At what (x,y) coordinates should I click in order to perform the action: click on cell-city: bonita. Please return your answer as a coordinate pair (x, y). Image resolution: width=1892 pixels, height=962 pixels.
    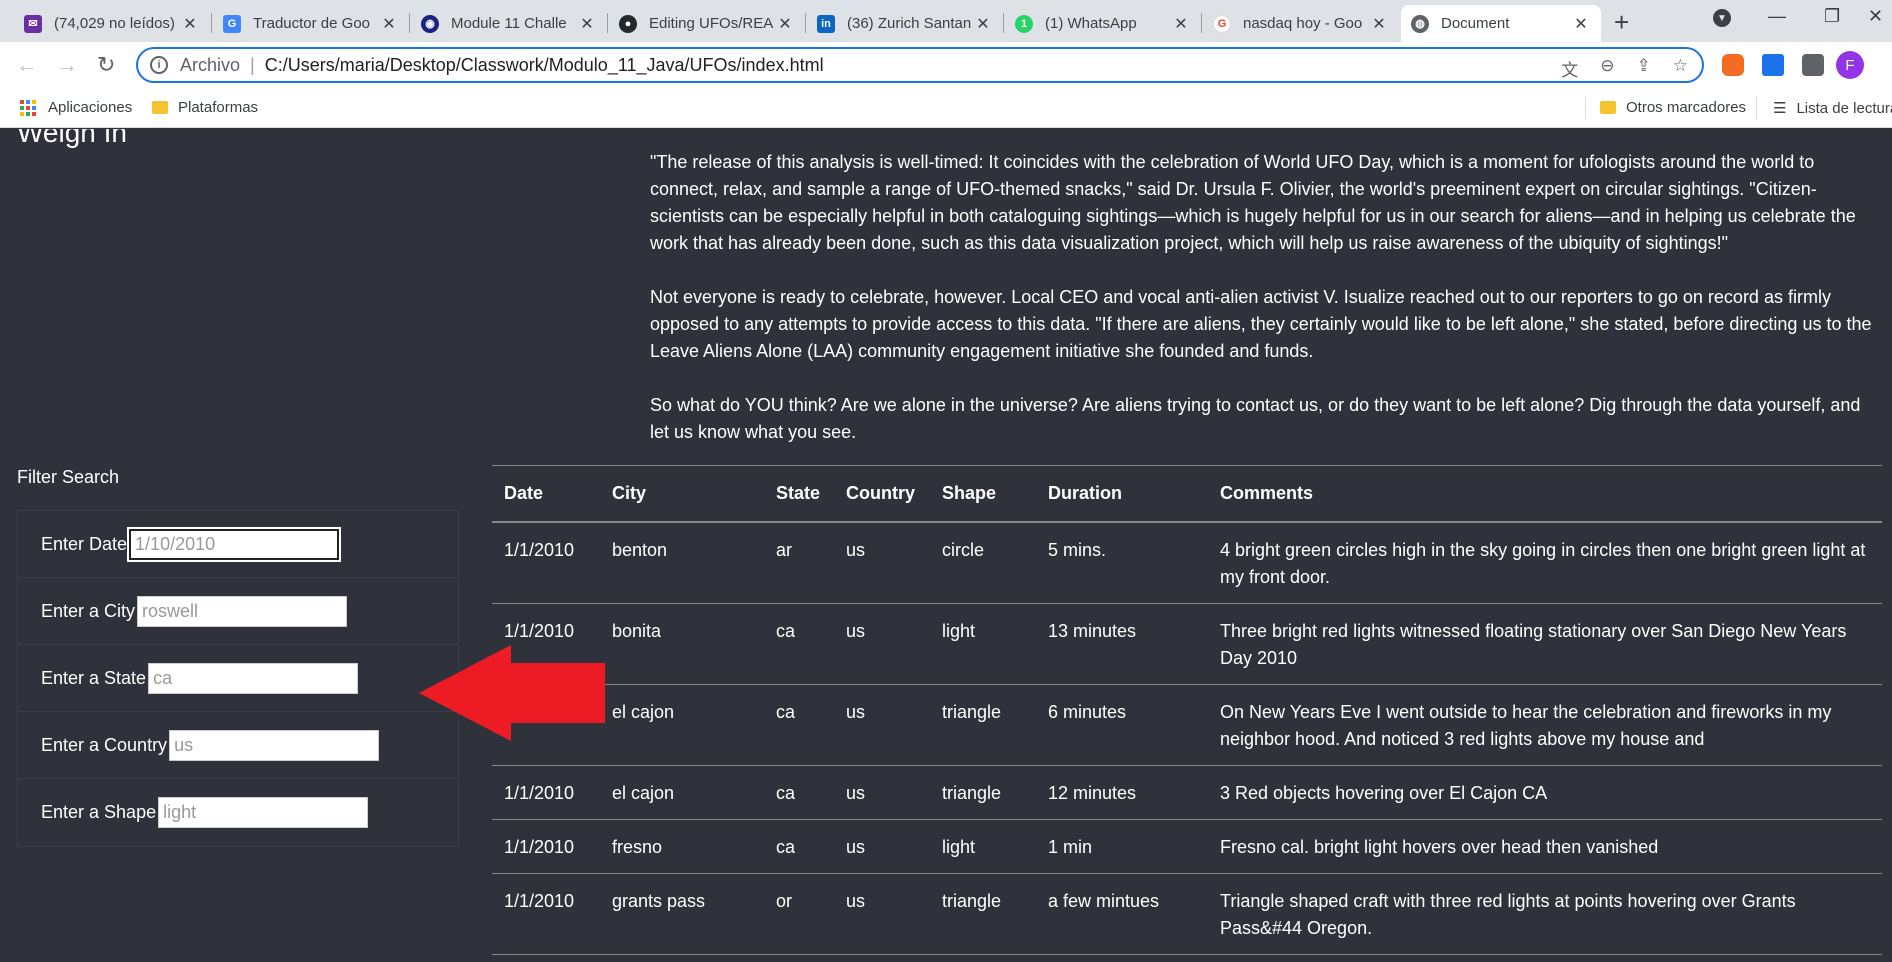
    Looking at the image, I should click on (682, 644).